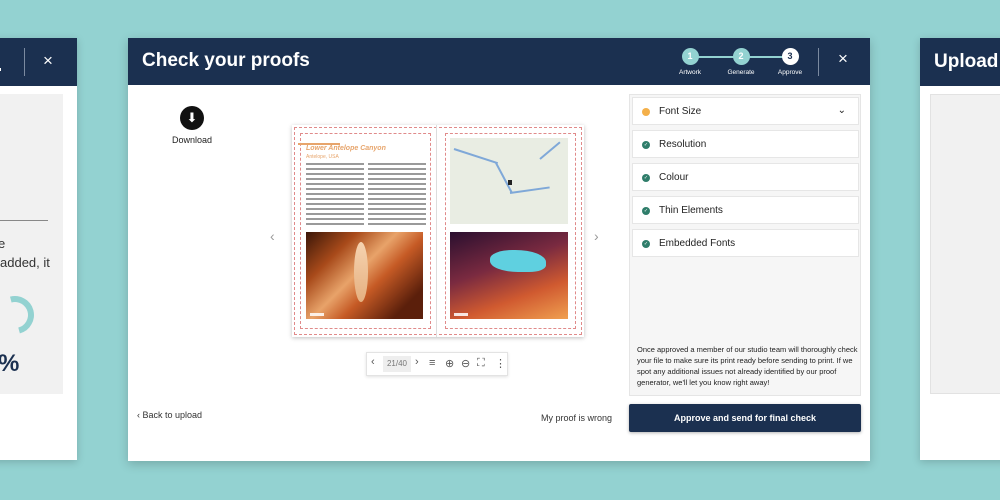  What do you see at coordinates (745, 177) in the screenshot?
I see `check-colour: ✓ Colour` at bounding box center [745, 177].